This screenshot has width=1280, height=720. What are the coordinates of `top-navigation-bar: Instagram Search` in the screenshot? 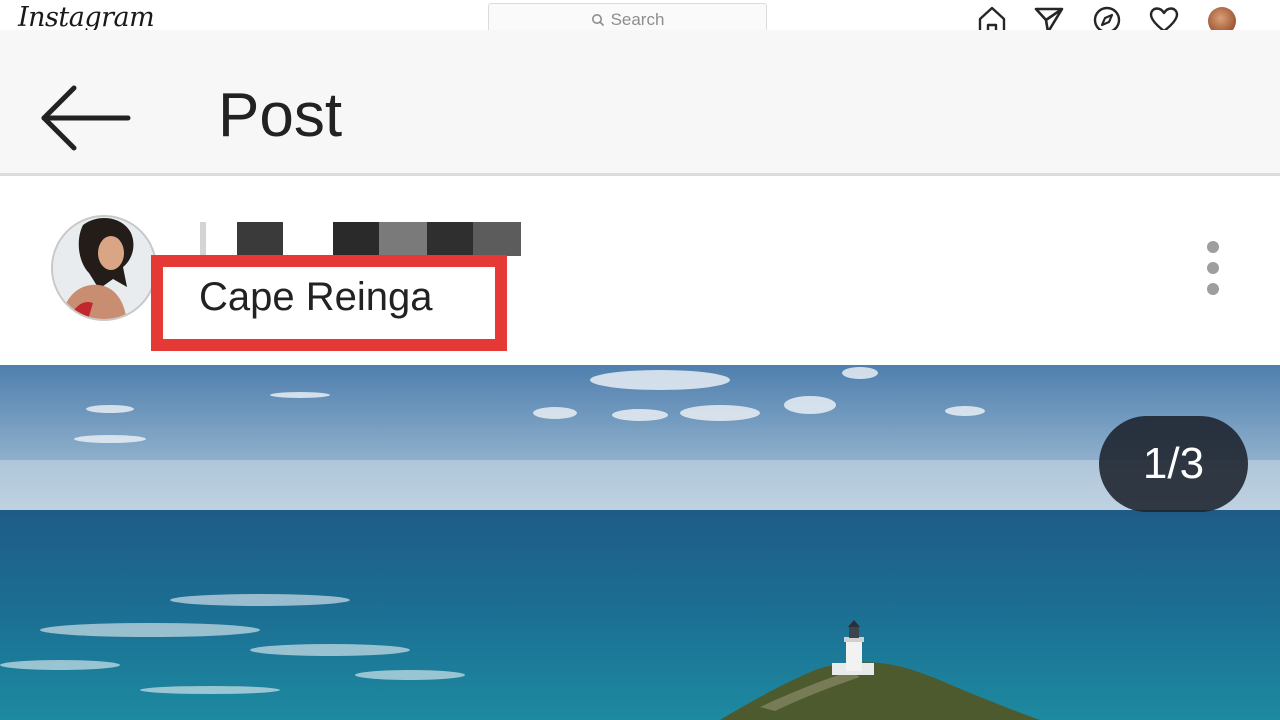 It's located at (640, 17).